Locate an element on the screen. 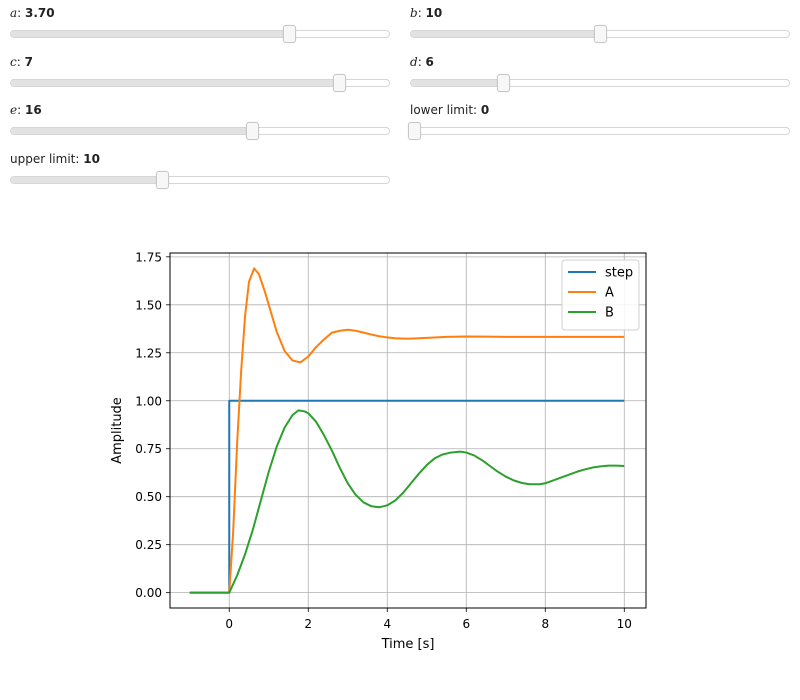 The width and height of the screenshot is (800, 700). y-tick-label: 1.50 is located at coordinates (148, 305).